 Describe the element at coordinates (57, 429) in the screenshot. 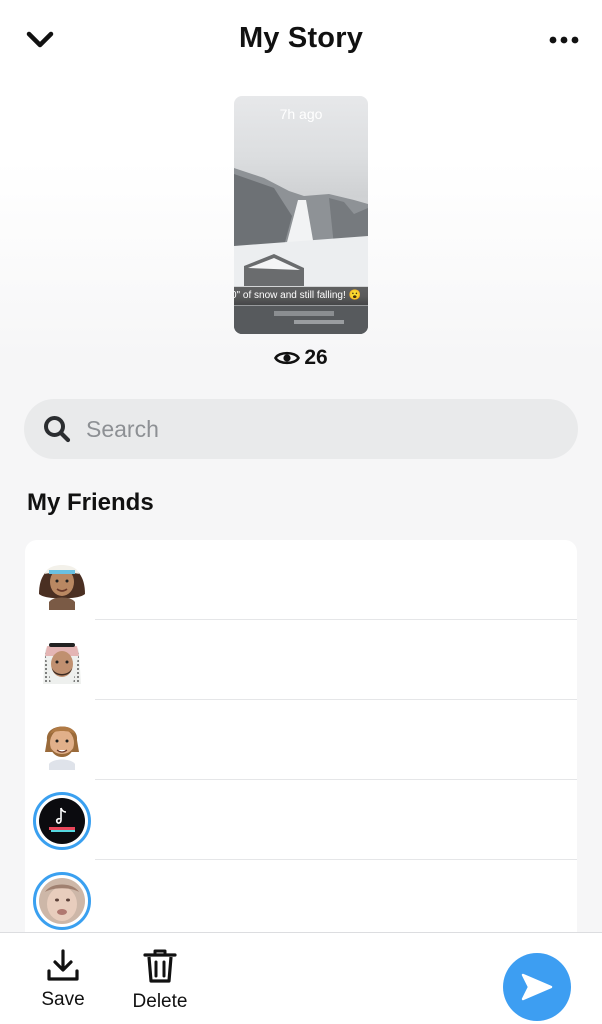

I see `search-icon` at that location.